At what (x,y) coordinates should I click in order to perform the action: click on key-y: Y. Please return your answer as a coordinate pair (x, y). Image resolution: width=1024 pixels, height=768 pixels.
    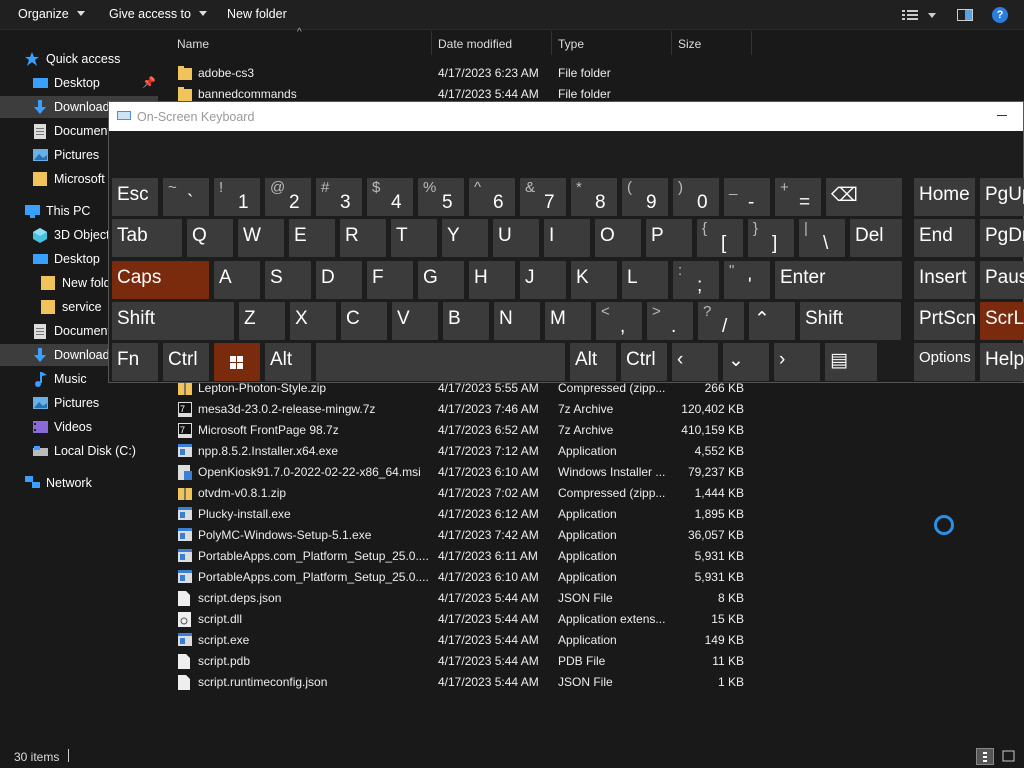
    Looking at the image, I should click on (465, 238).